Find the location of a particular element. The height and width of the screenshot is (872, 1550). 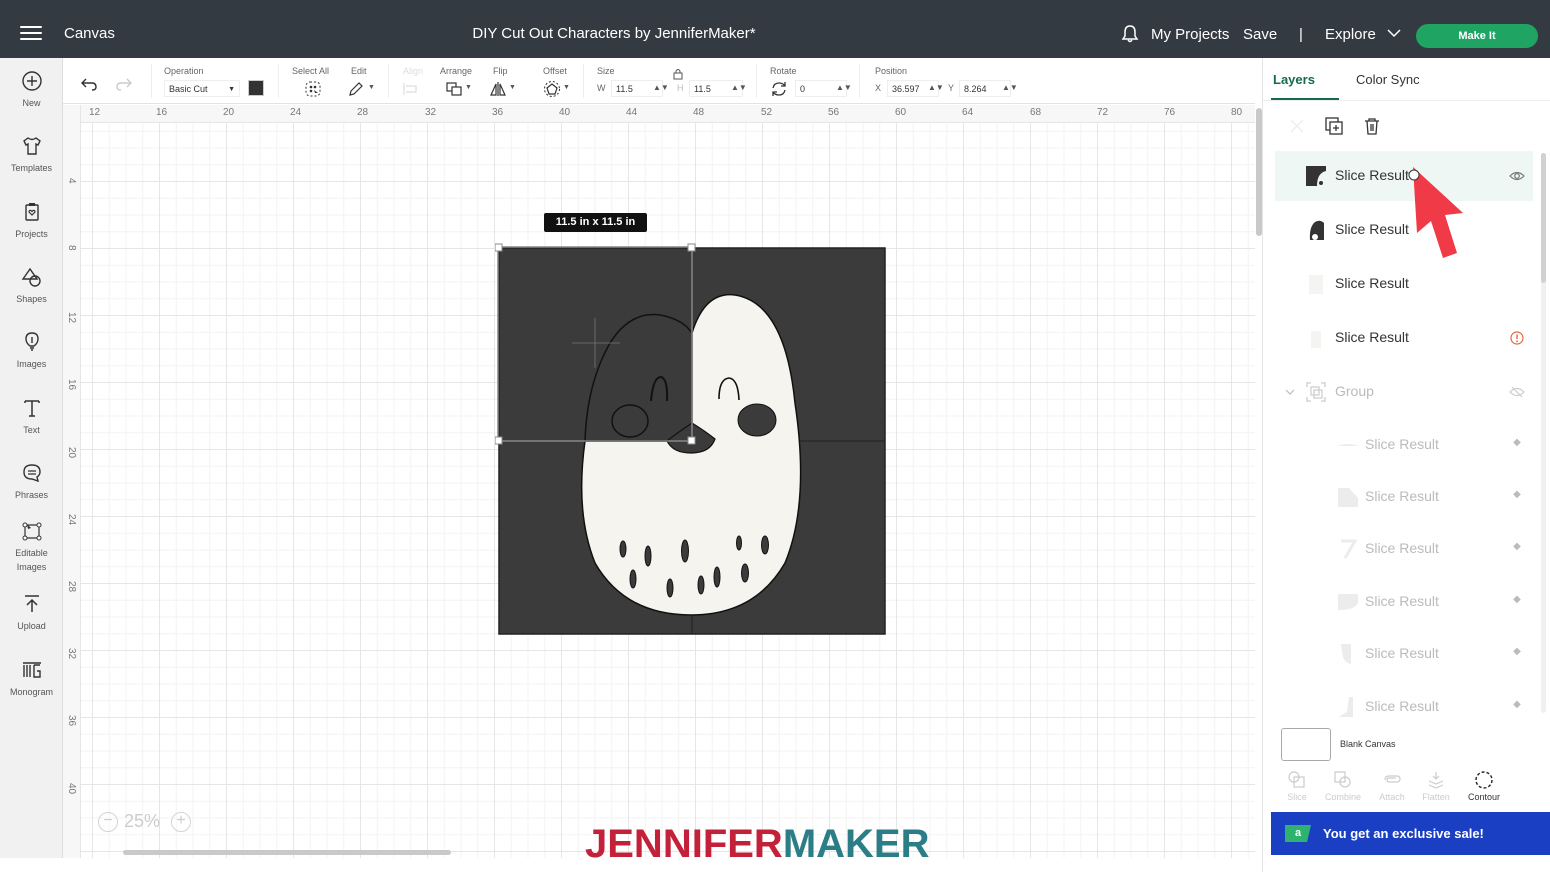

slice-icon is located at coordinates (1296, 779).